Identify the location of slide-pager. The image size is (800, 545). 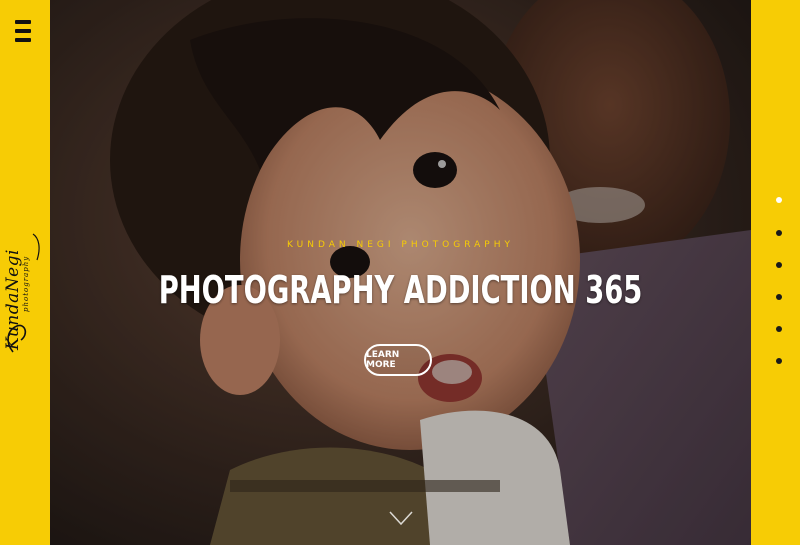
(775, 272).